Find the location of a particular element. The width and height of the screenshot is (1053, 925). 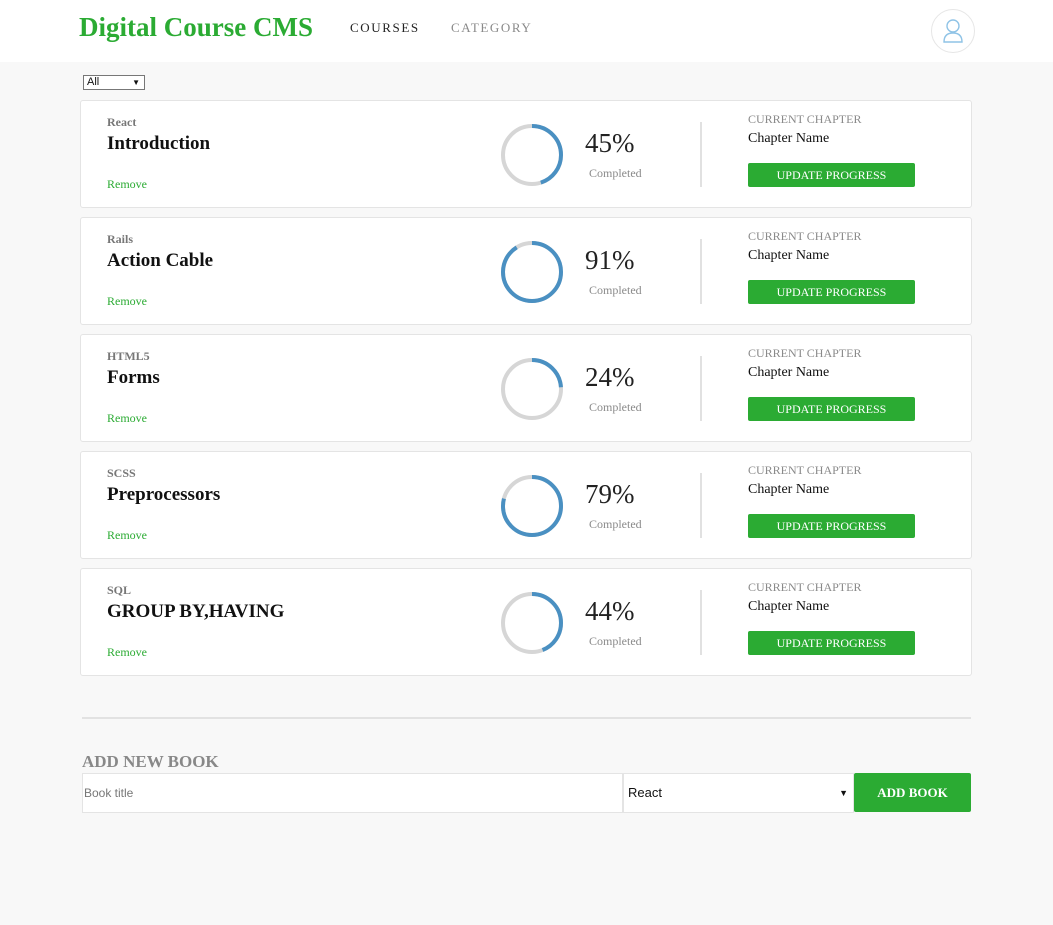

section-divider is located at coordinates (526, 718).